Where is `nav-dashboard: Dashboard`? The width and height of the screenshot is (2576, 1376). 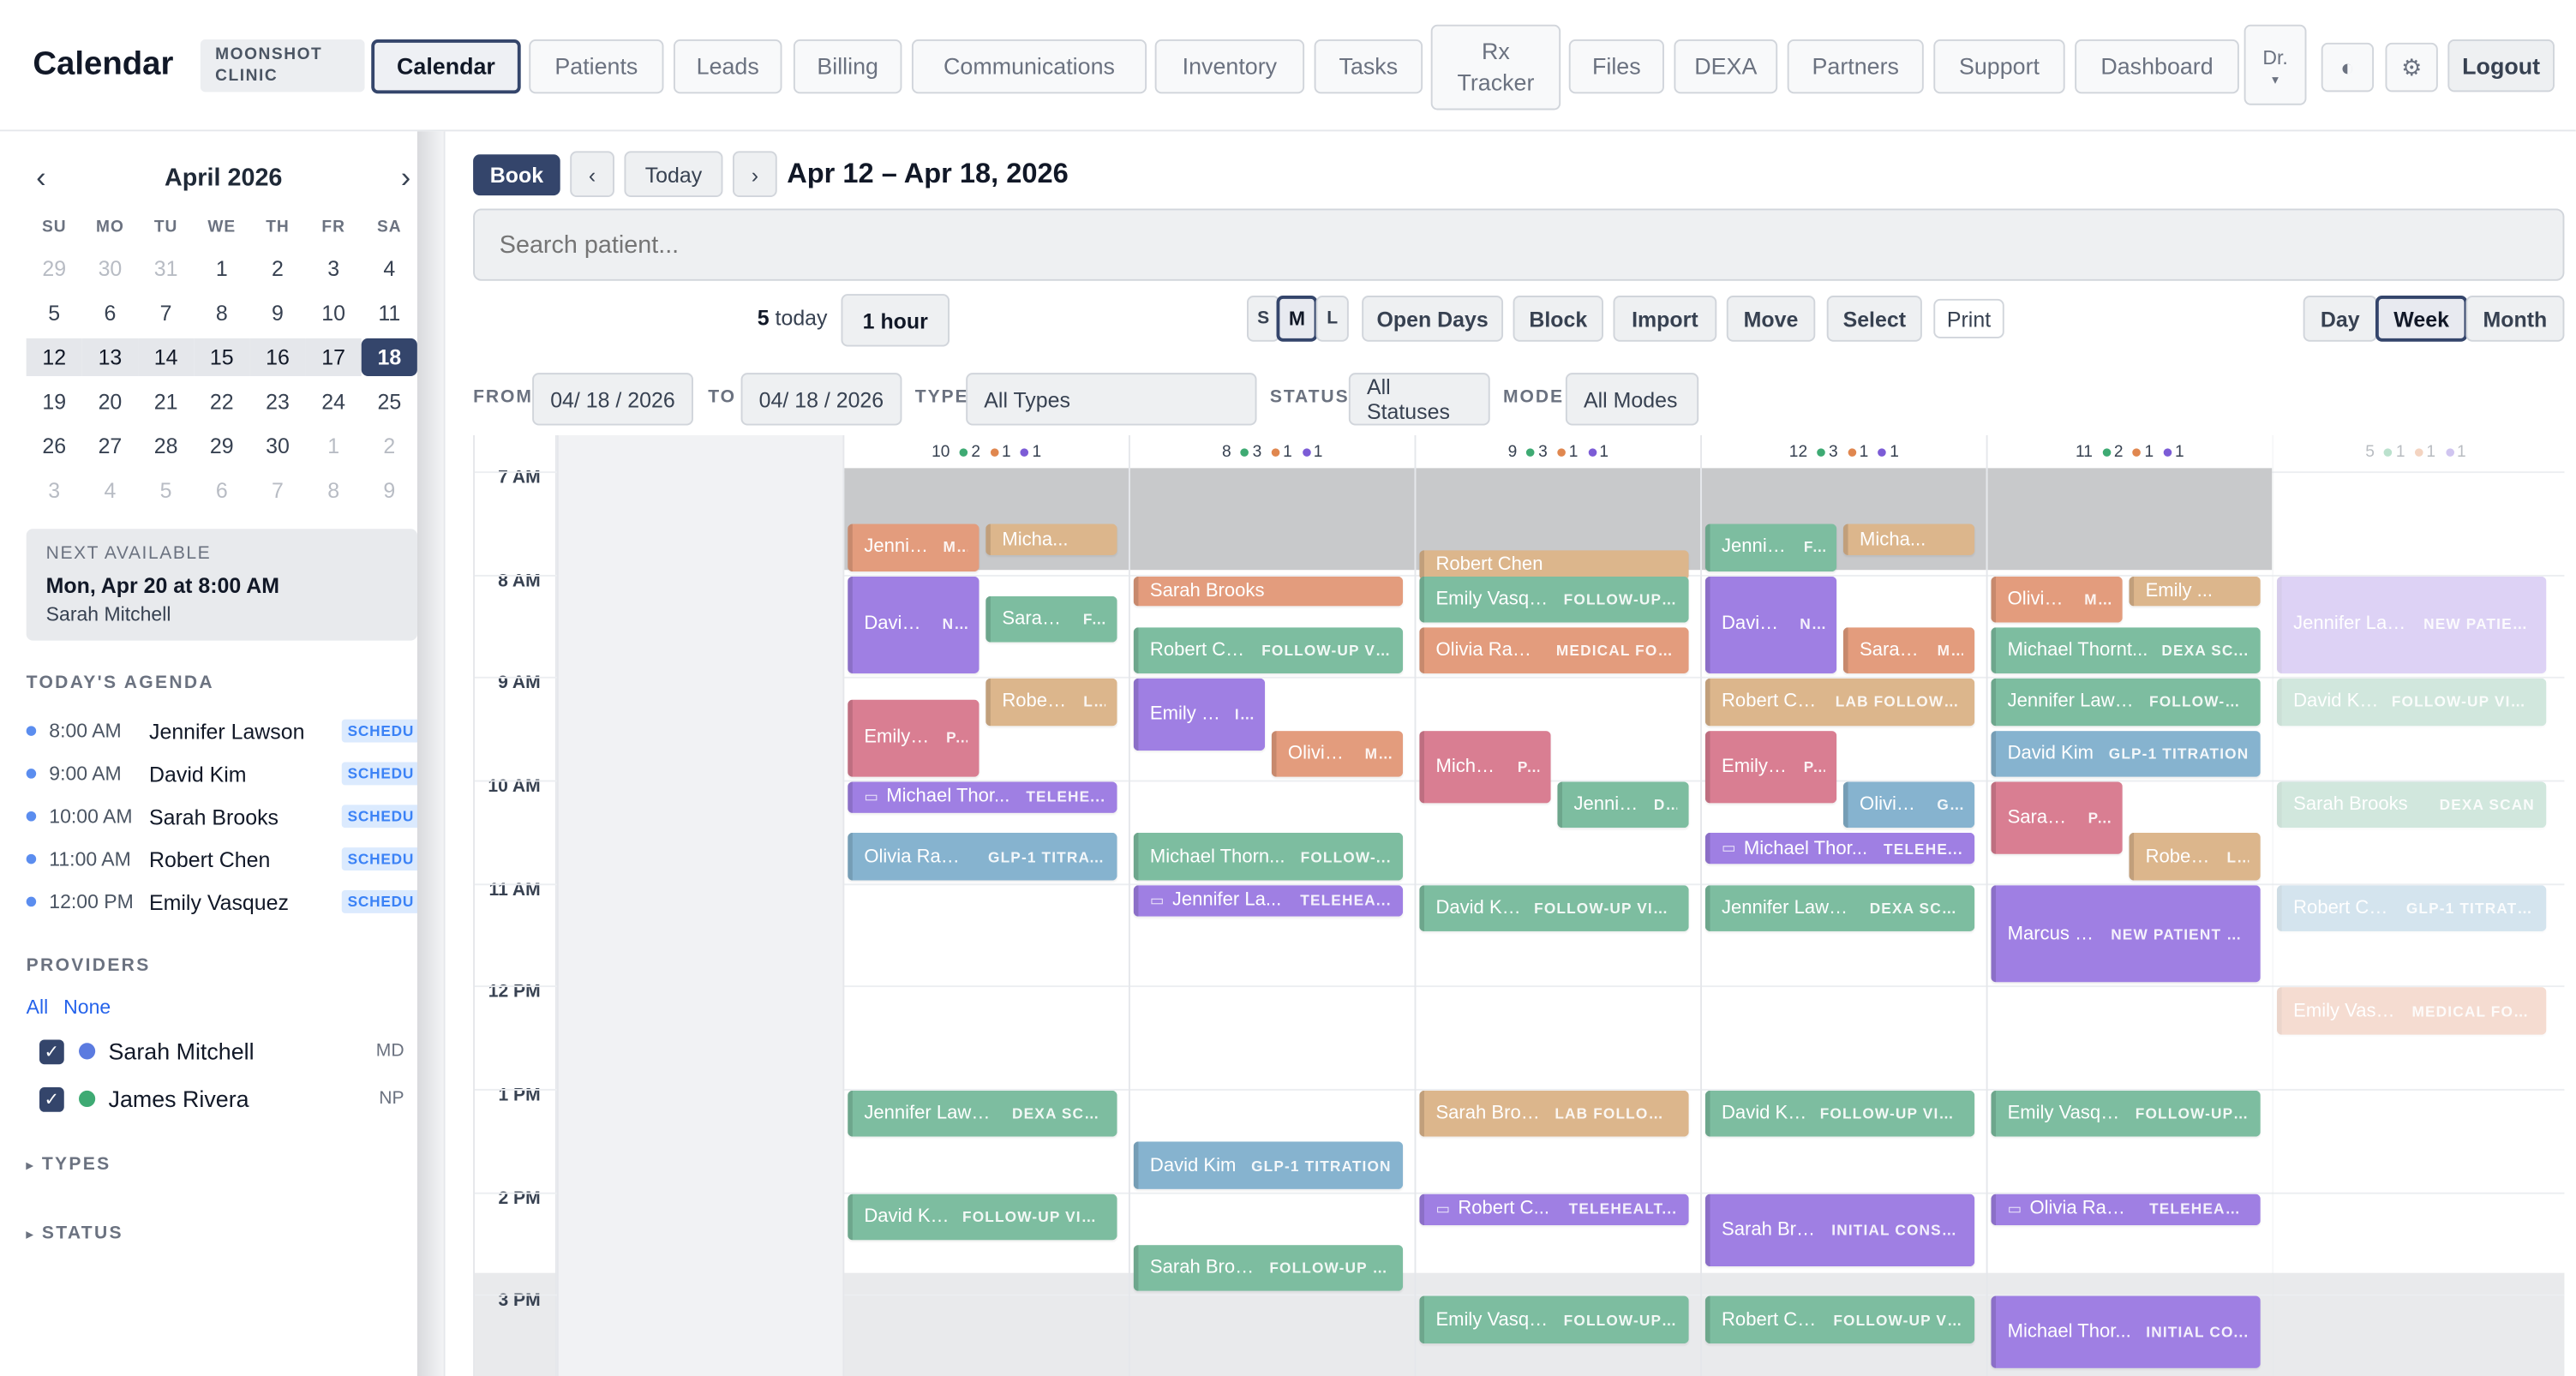
nav-dashboard: Dashboard is located at coordinates (2157, 66).